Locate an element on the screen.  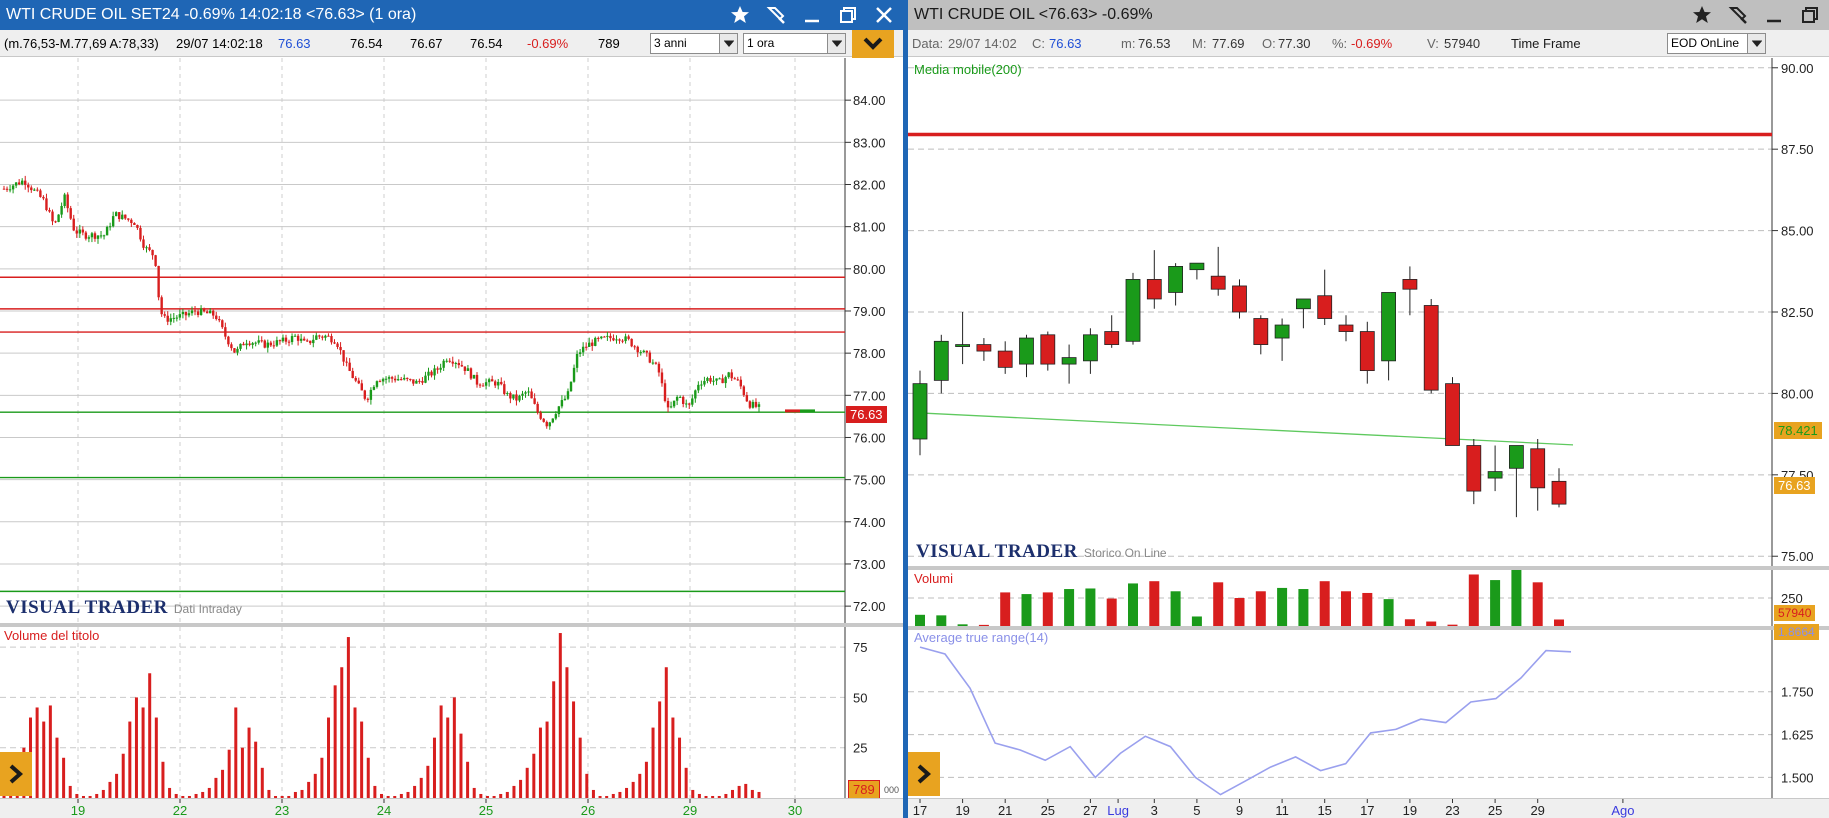
atr-chart: 1.750 1.625 1.500 is located at coordinates (1368, 714).